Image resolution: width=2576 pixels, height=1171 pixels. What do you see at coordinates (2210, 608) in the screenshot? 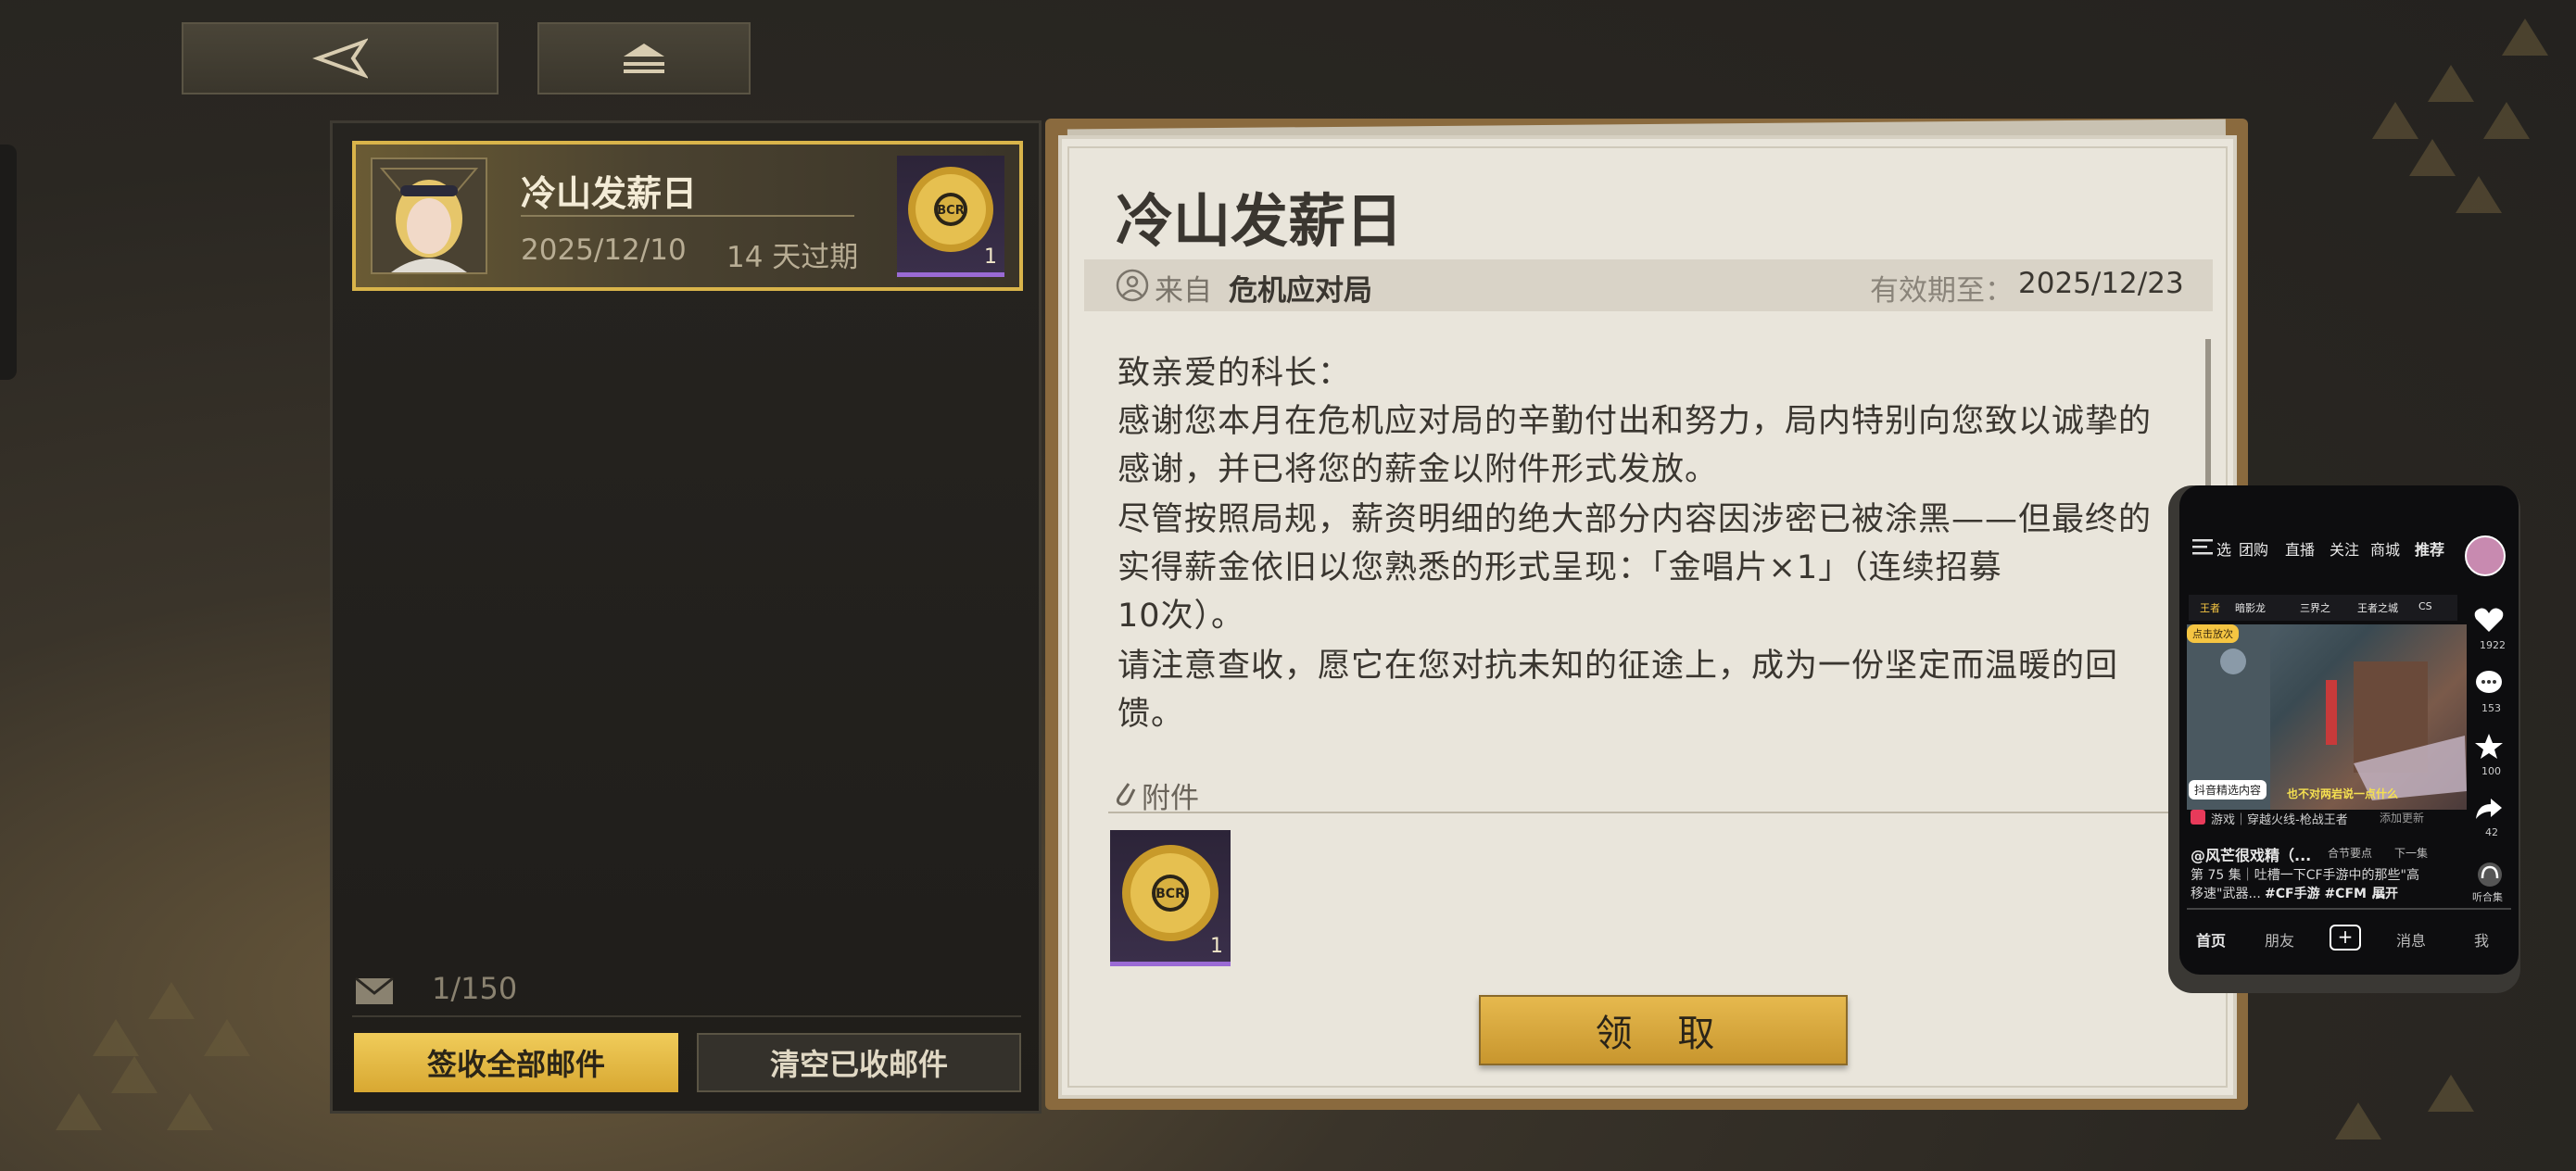
I see `channel-chip: 王者` at bounding box center [2210, 608].